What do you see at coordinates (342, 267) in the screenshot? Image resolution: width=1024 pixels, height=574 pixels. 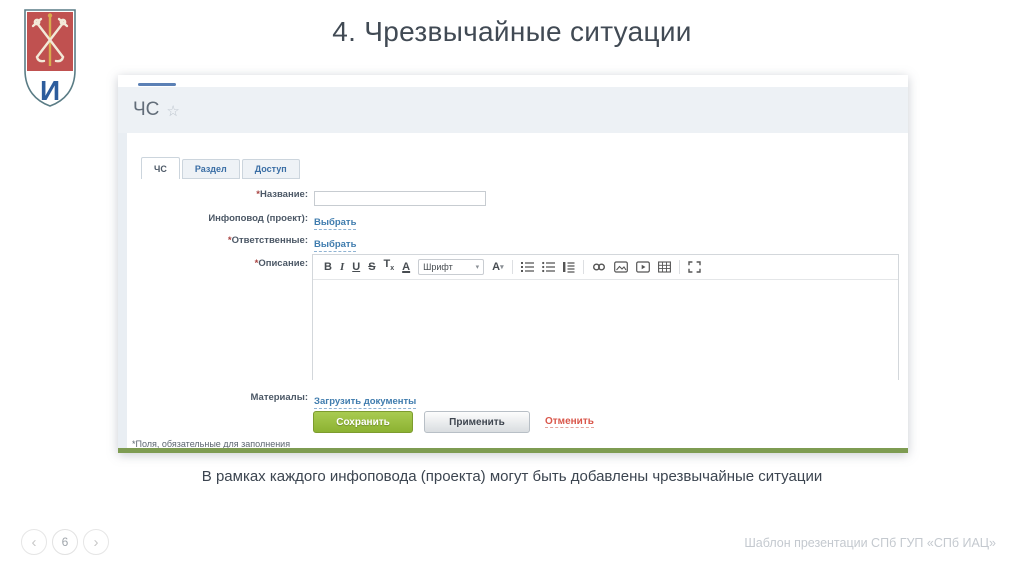 I see `italic-button: I` at bounding box center [342, 267].